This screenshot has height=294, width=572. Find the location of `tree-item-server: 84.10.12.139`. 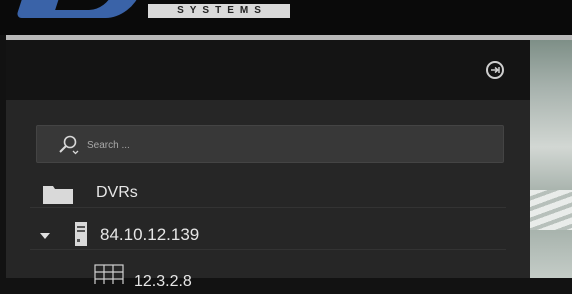

tree-item-server: 84.10.12.139 is located at coordinates (268, 235).